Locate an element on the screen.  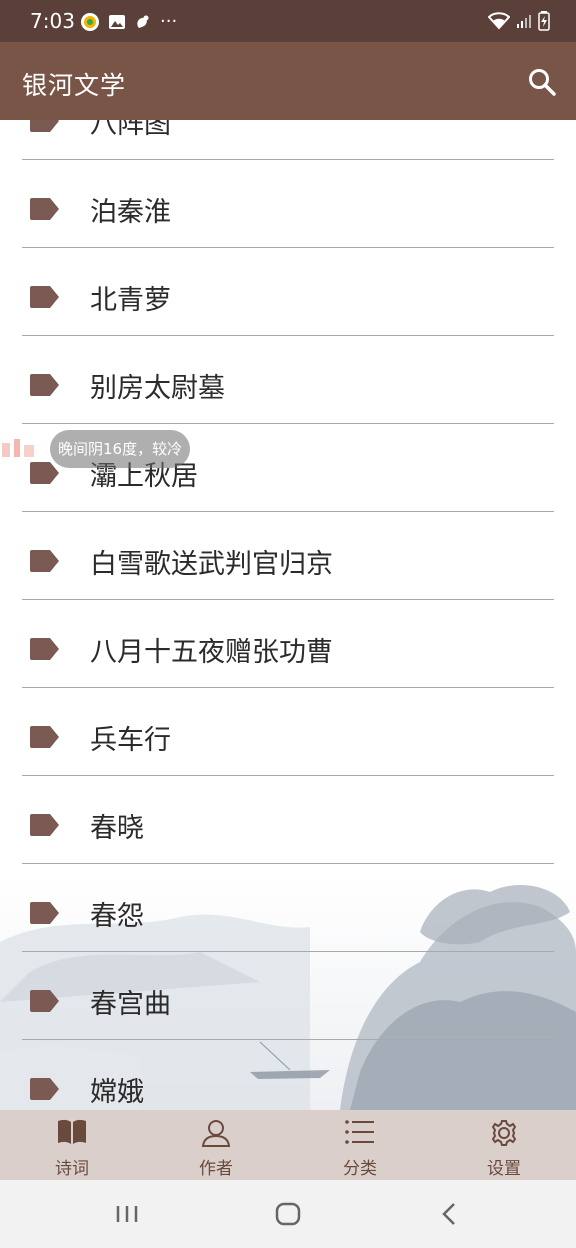
book-icon is located at coordinates (72, 1131).